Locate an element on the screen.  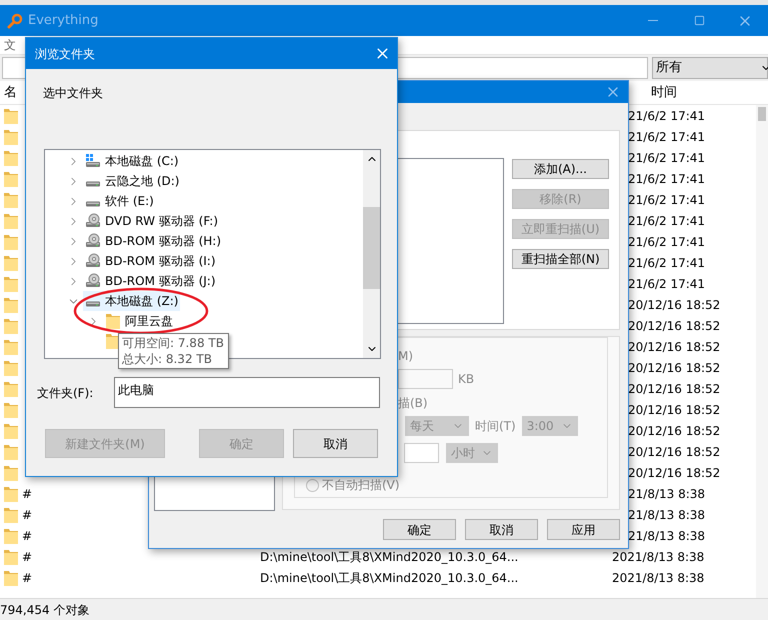
tree-item: BD-ROM 驱动器 (I:) is located at coordinates (150, 261).